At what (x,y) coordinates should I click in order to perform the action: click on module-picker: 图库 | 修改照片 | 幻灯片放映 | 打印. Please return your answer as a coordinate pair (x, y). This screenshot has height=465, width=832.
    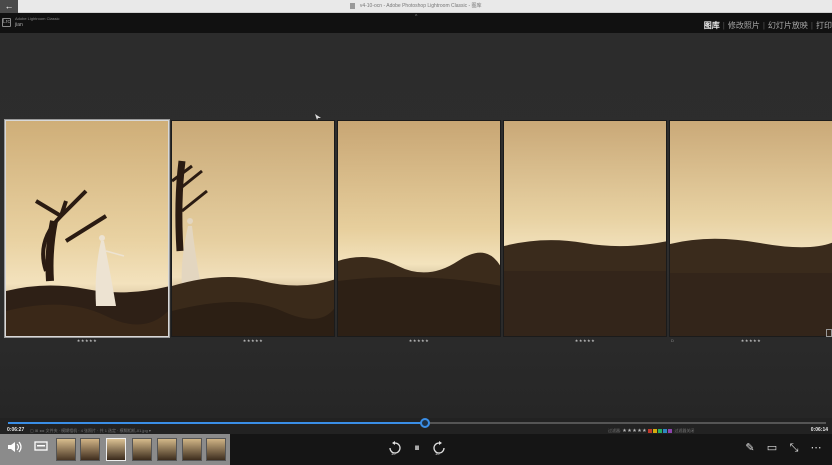
    Looking at the image, I should click on (768, 25).